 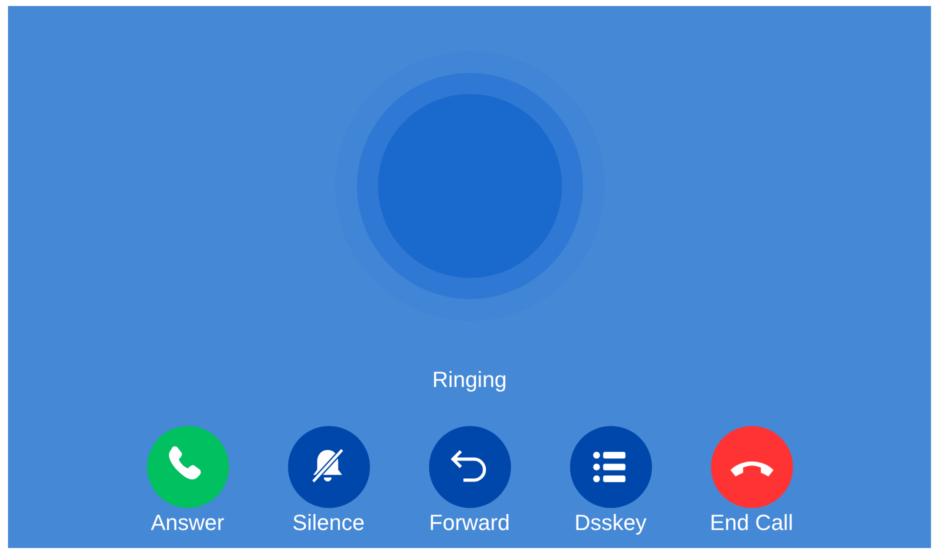 I want to click on action-label: Forward, so click(x=469, y=523).